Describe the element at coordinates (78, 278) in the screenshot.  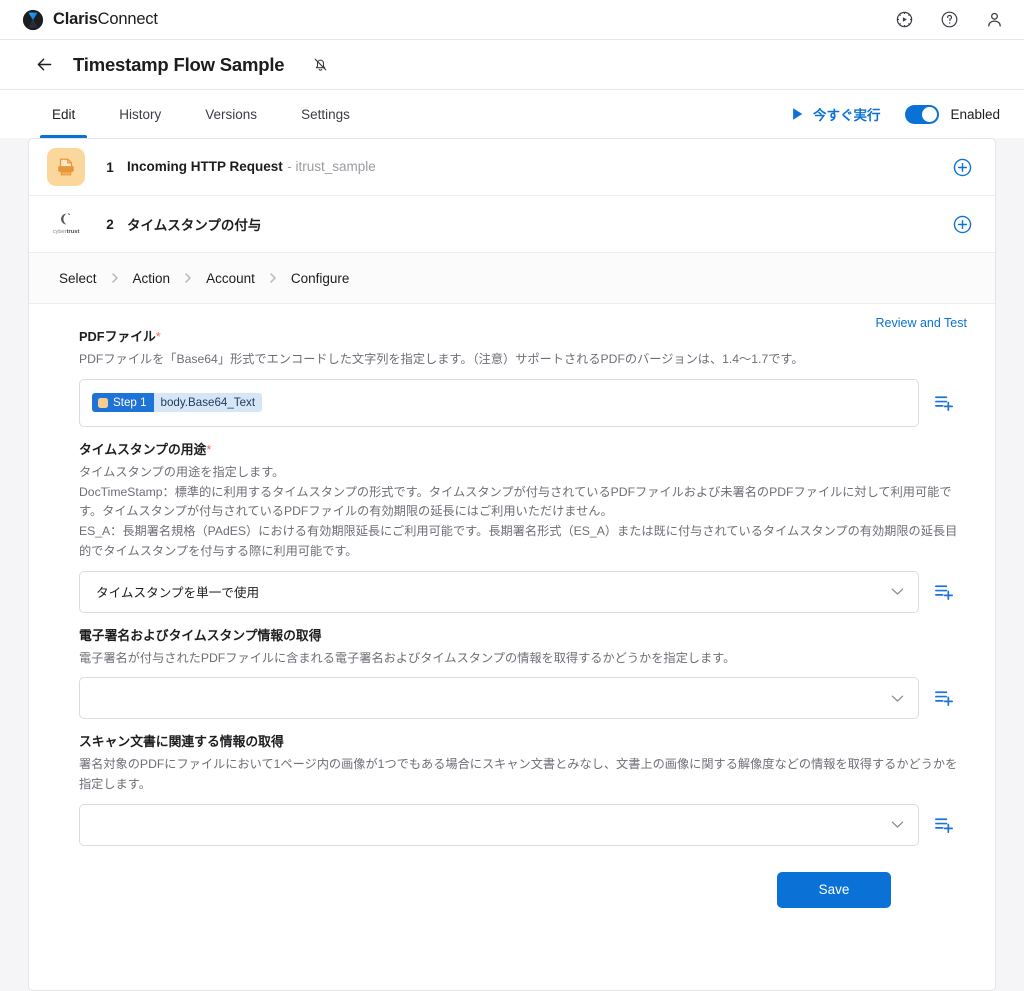
I see `breadcrumb-item-select: Select` at that location.